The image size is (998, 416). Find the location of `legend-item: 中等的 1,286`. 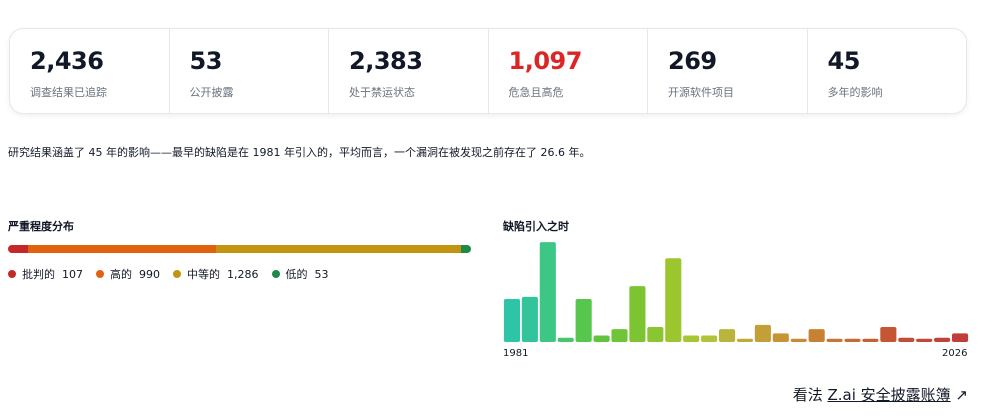

legend-item: 中等的 1,286 is located at coordinates (216, 274).